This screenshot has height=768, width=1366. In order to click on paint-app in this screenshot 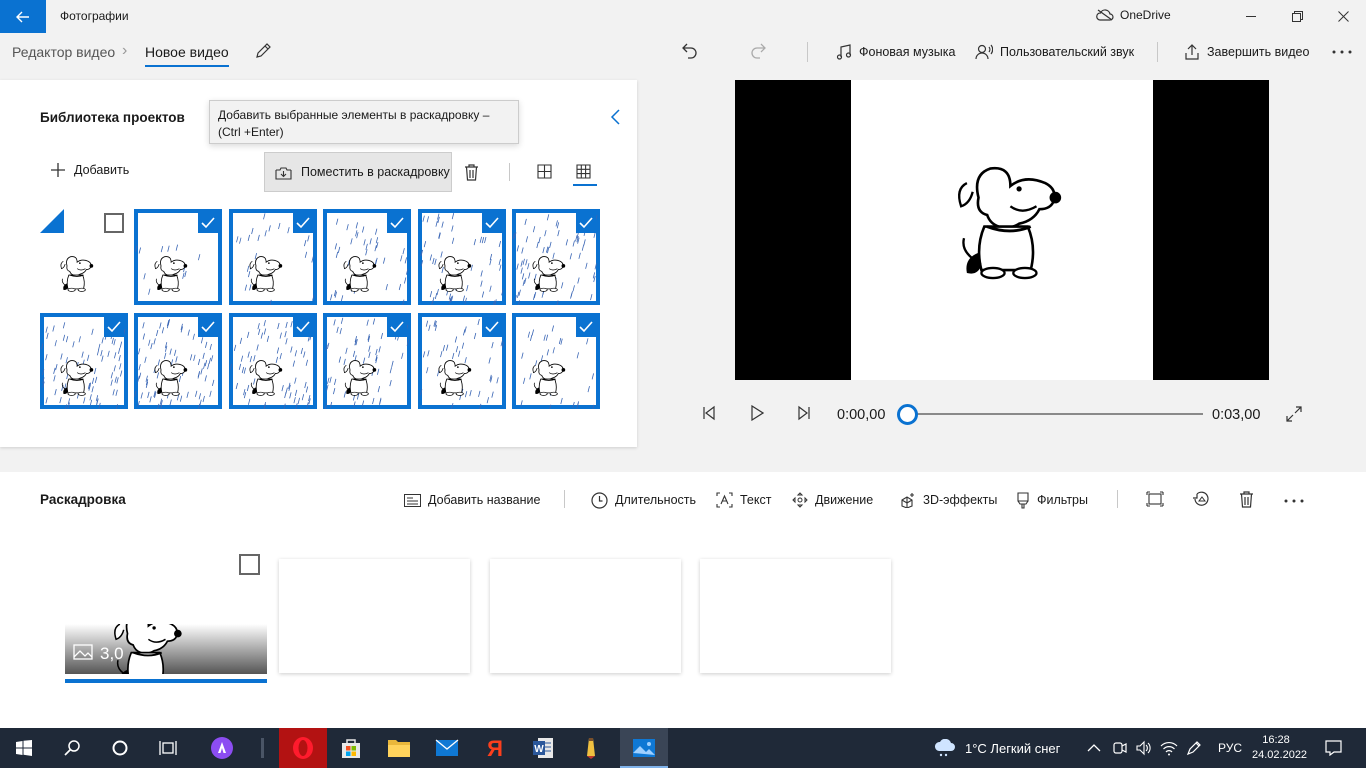, I will do `click(591, 748)`.